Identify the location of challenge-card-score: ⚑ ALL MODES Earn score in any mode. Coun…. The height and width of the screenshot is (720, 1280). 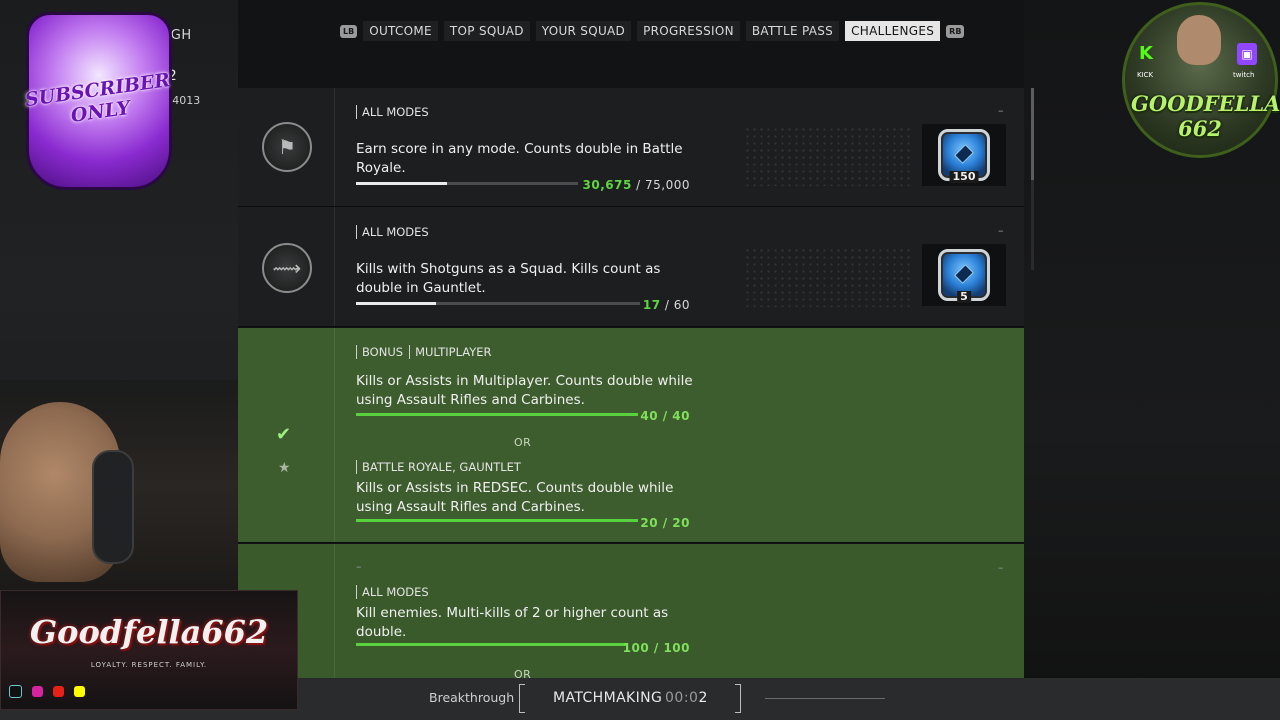
(631, 147).